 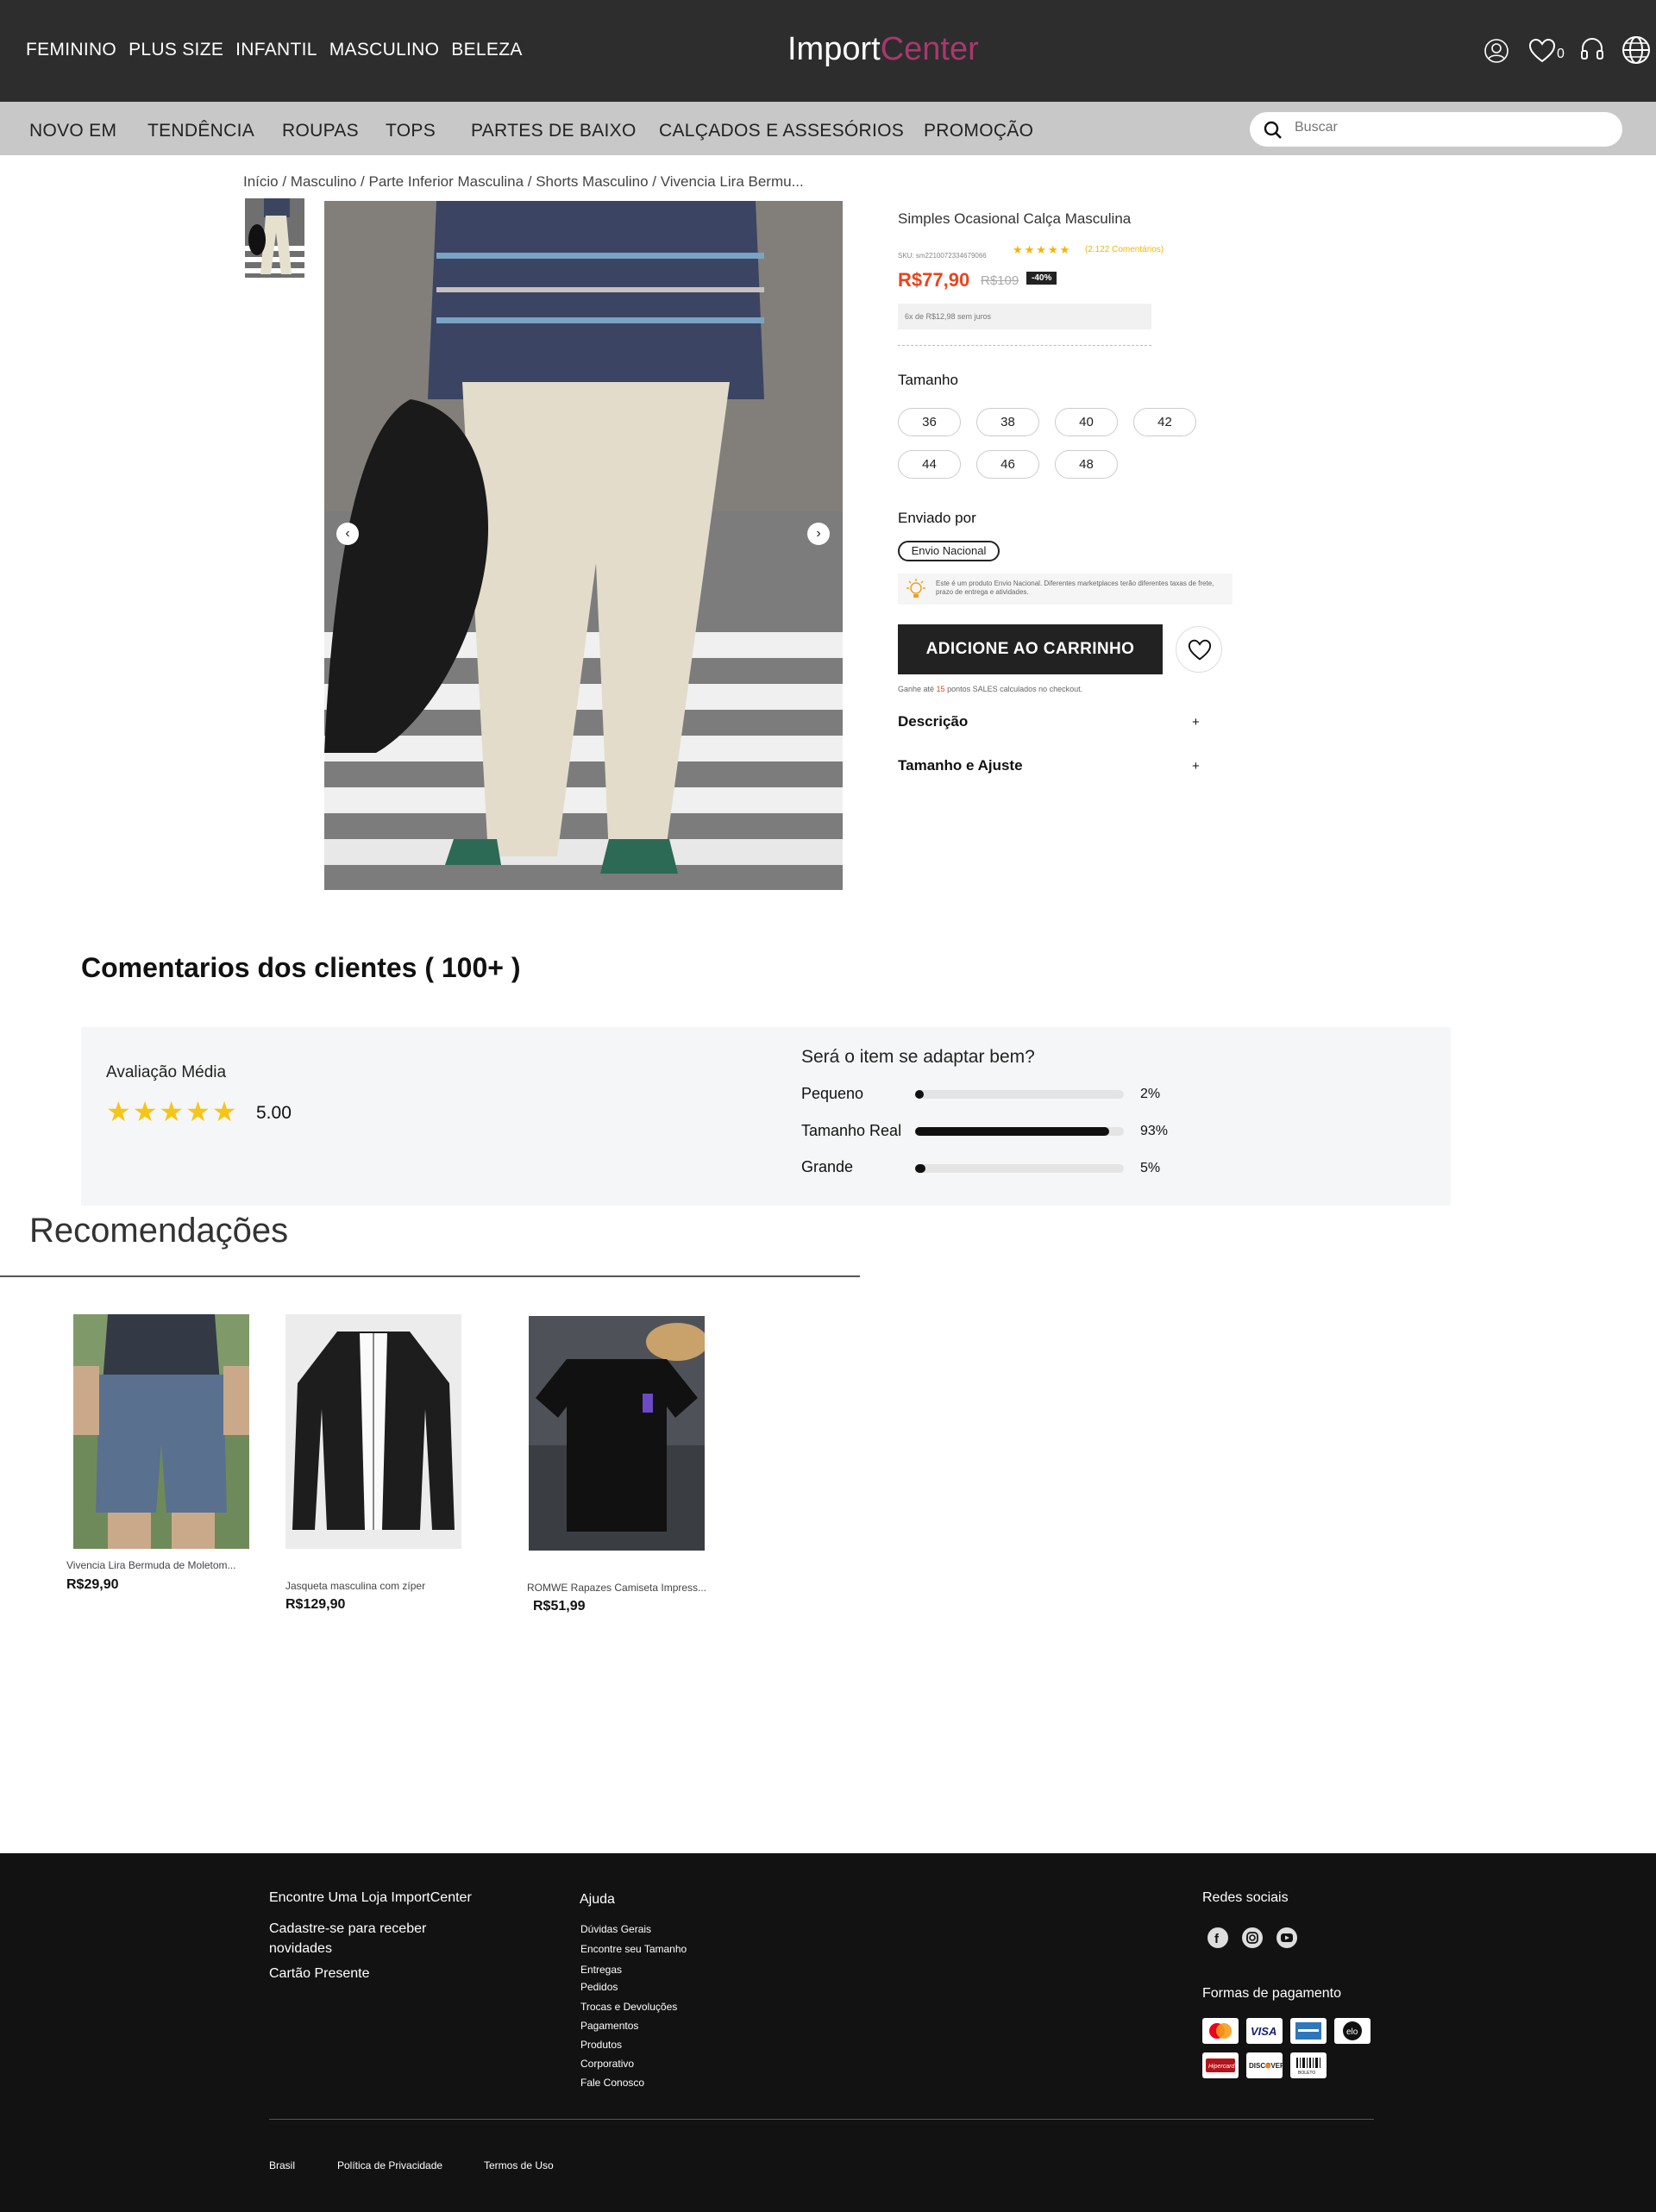 What do you see at coordinates (1042, 249) in the screenshot?
I see `rating-stars: ★★★★★` at bounding box center [1042, 249].